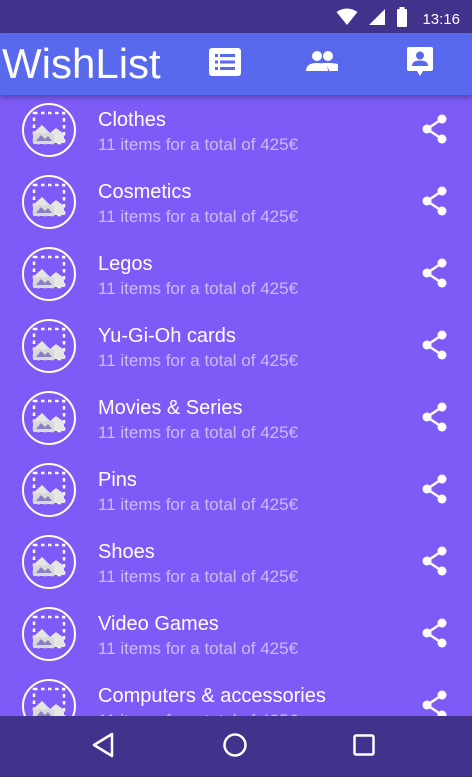 The width and height of the screenshot is (472, 777). I want to click on status-icons: 13:16, so click(398, 19).